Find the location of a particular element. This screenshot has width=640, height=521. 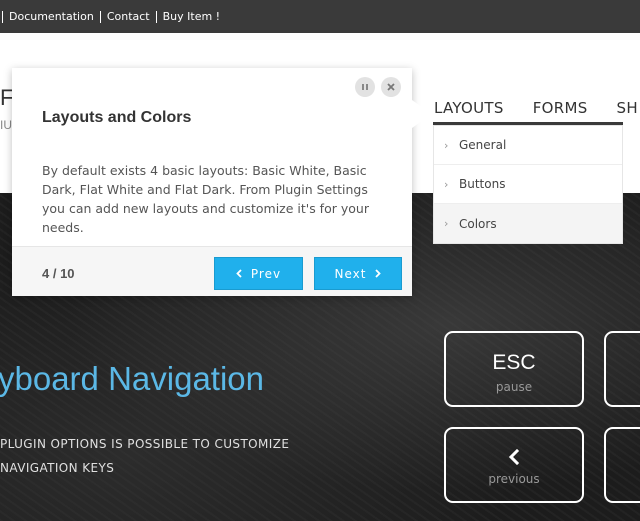

dropdown-item-colors: › Colors is located at coordinates (528, 223).